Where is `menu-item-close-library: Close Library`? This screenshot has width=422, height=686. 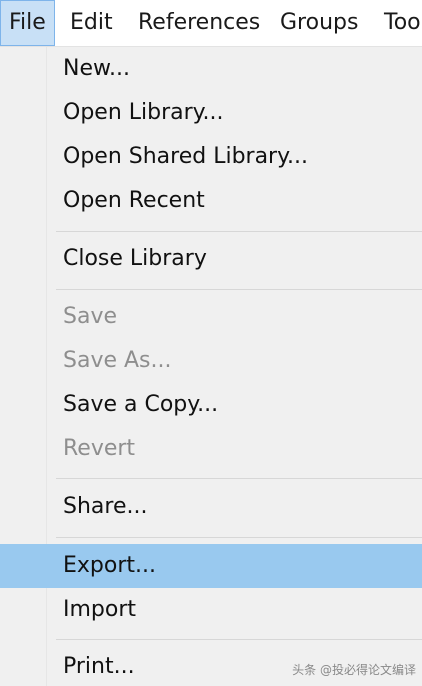 menu-item-close-library: Close Library is located at coordinates (211, 259).